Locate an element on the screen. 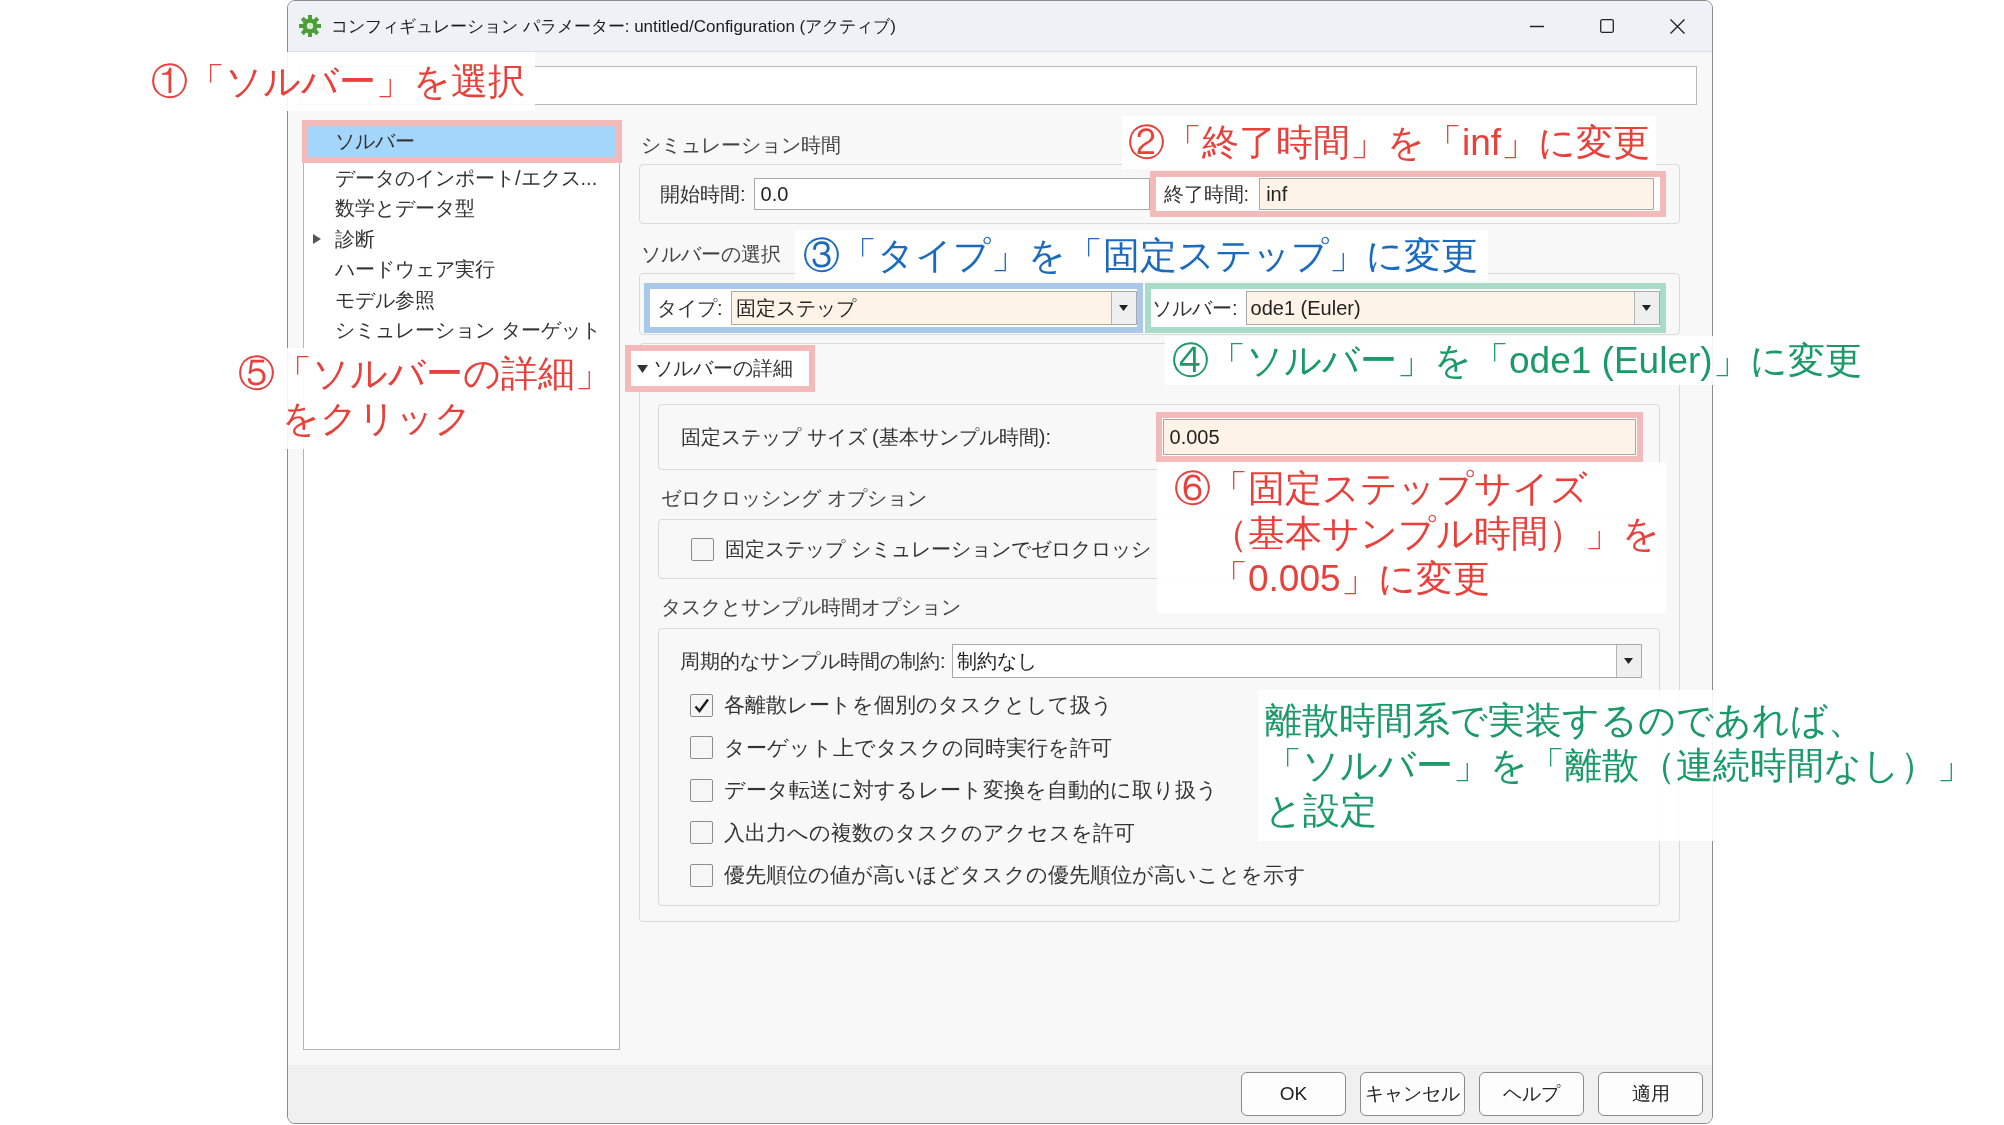 The width and height of the screenshot is (2004, 1125). dialog-button: ヘルプ is located at coordinates (1531, 1094).